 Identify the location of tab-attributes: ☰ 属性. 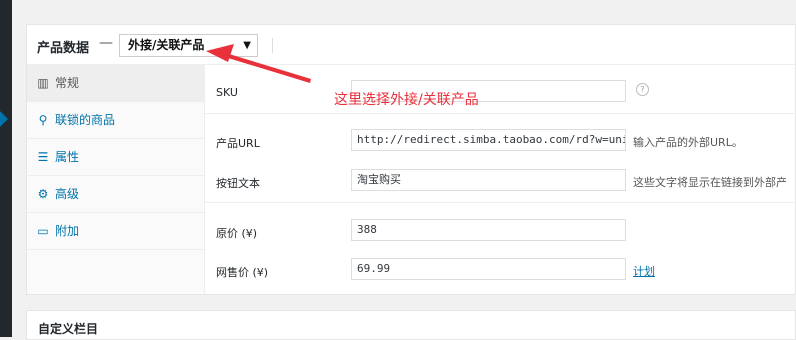
(115, 157).